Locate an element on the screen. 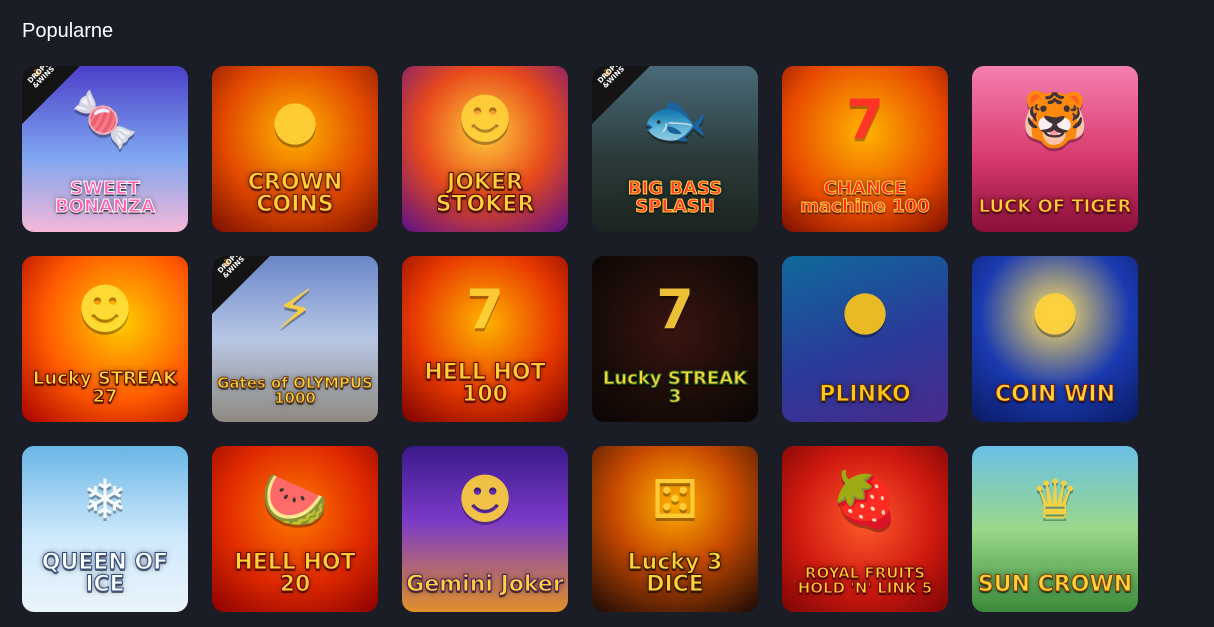 Image resolution: width=1214 pixels, height=627 pixels. game-tile: ☻ Lucky STREAK 27 is located at coordinates (105, 339).